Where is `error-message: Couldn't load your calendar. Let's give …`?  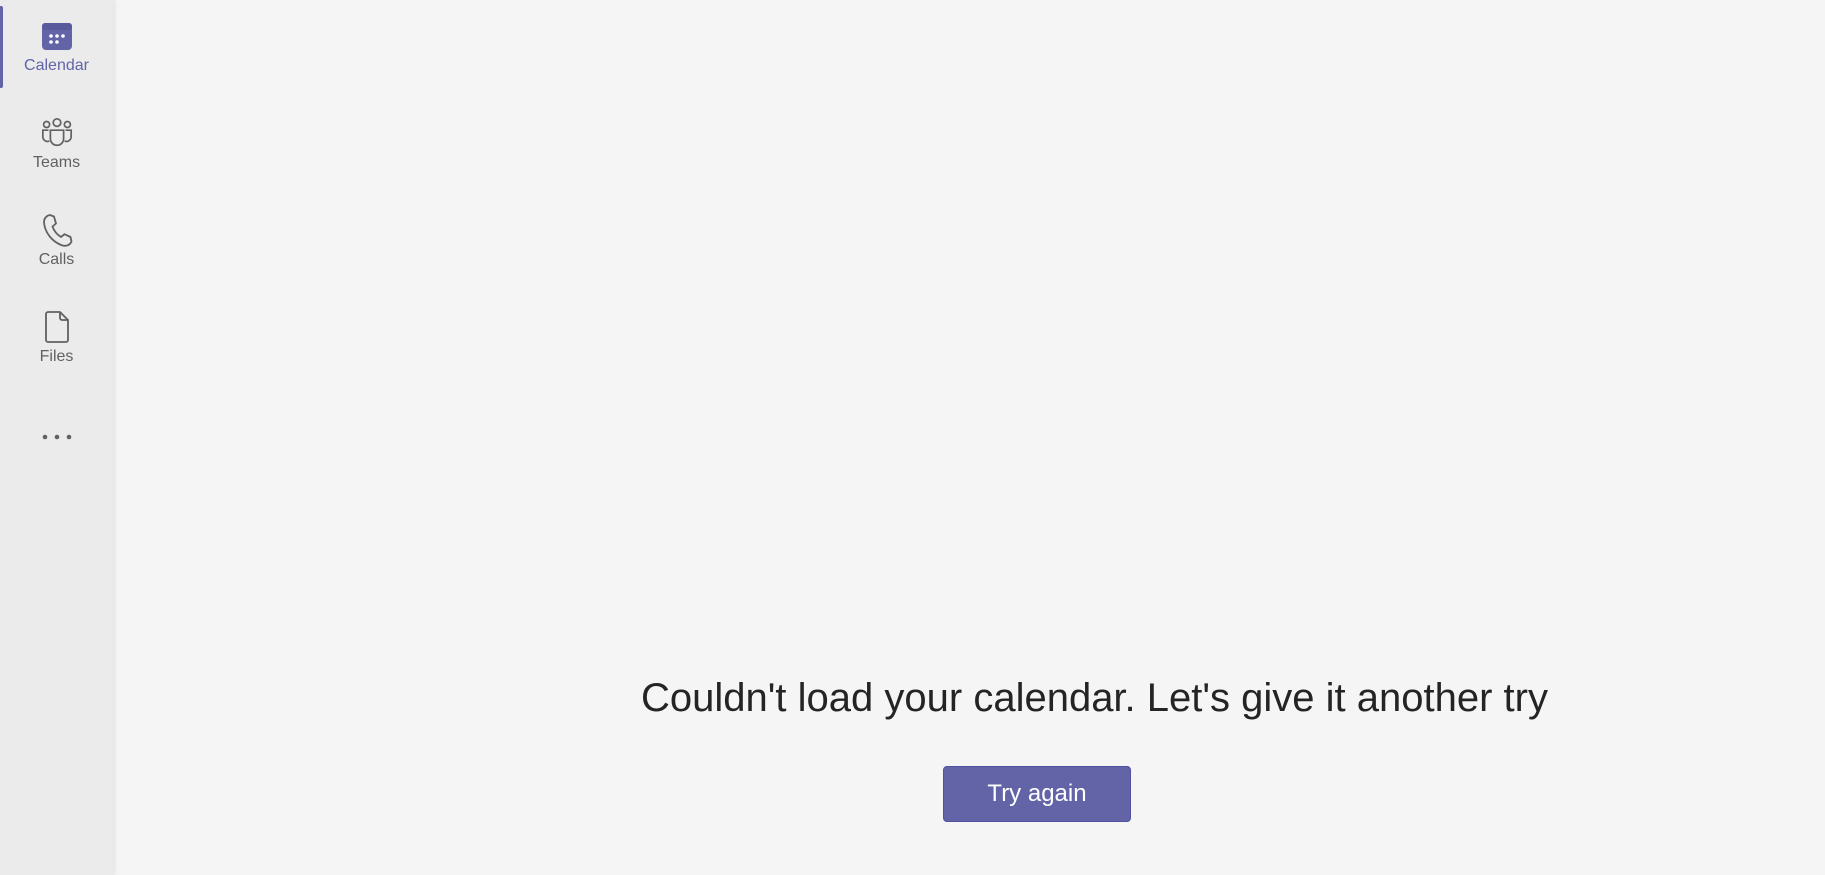 error-message: Couldn't load your calendar. Let's give … is located at coordinates (1094, 698).